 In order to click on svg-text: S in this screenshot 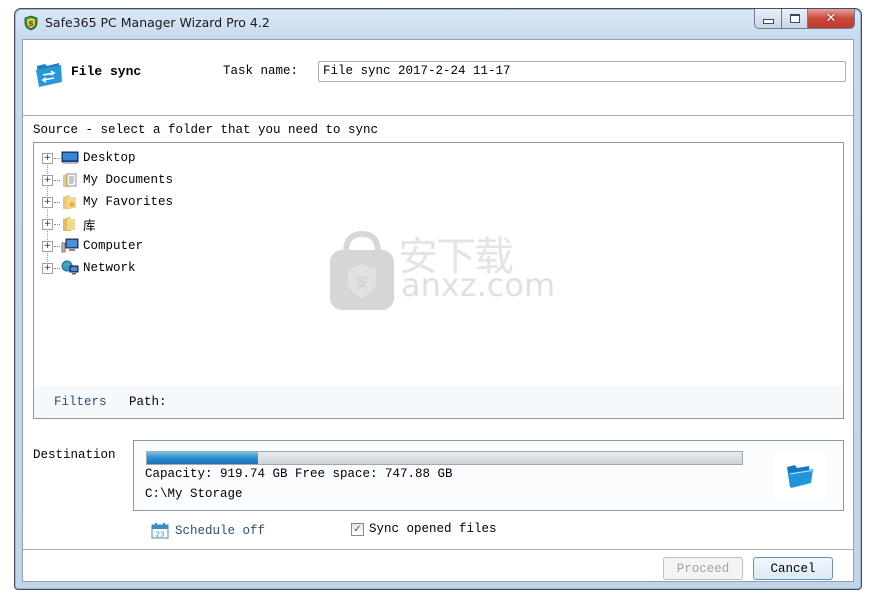, I will do `click(30, 24)`.